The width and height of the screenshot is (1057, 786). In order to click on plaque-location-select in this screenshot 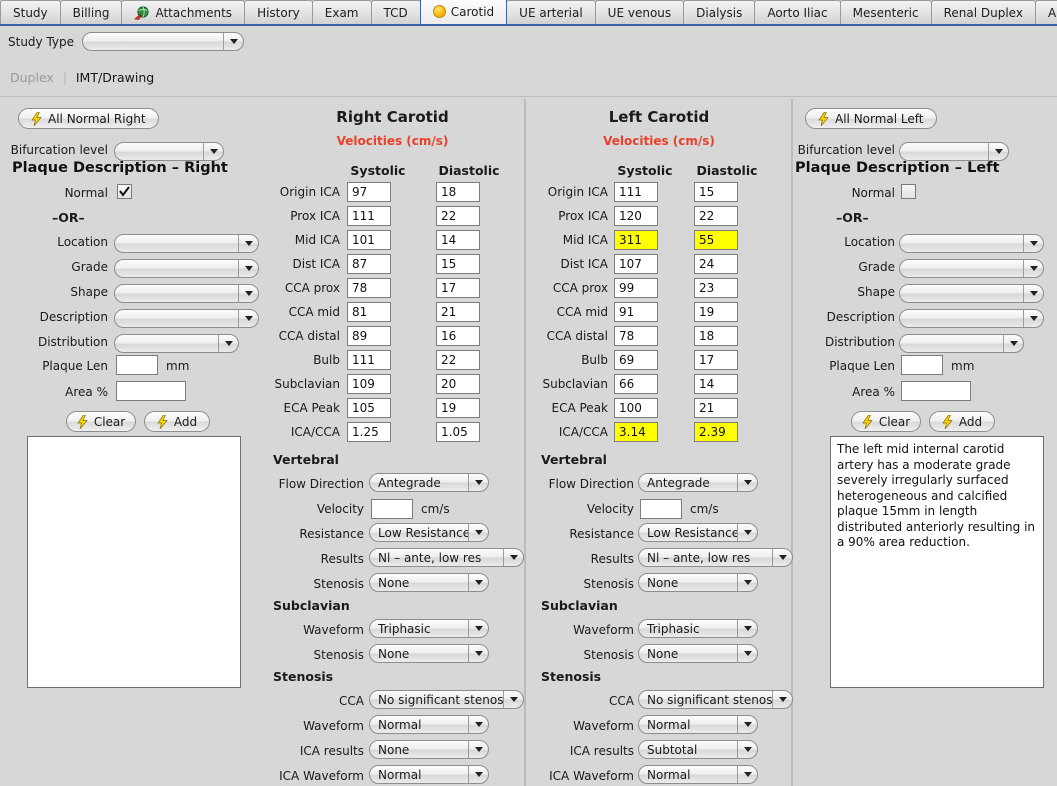, I will do `click(971, 243)`.